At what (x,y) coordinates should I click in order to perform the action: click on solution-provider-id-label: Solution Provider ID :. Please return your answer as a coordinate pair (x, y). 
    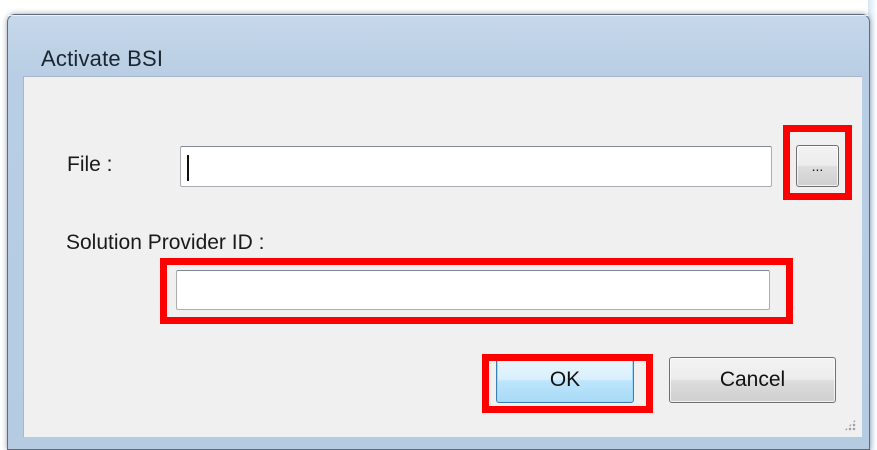
    Looking at the image, I should click on (165, 242).